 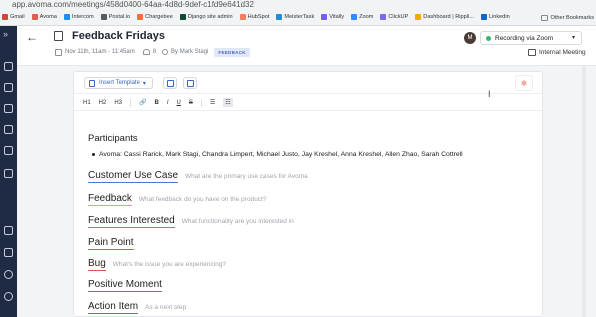 I want to click on bookmark-item: Vitally, so click(x=332, y=17).